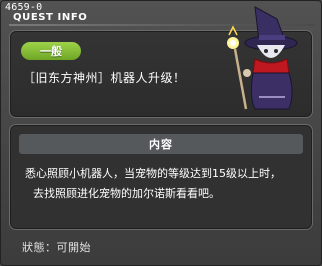  What do you see at coordinates (262, 58) in the screenshot?
I see `wizard-npc-portrait` at bounding box center [262, 58].